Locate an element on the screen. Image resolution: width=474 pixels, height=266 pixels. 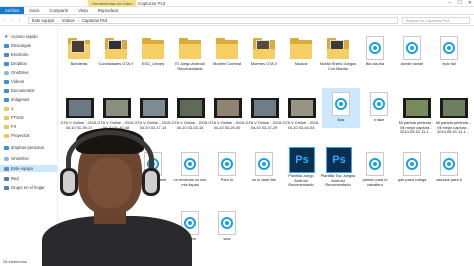
tab-play: Reproducir is located at coordinates (108, 10).